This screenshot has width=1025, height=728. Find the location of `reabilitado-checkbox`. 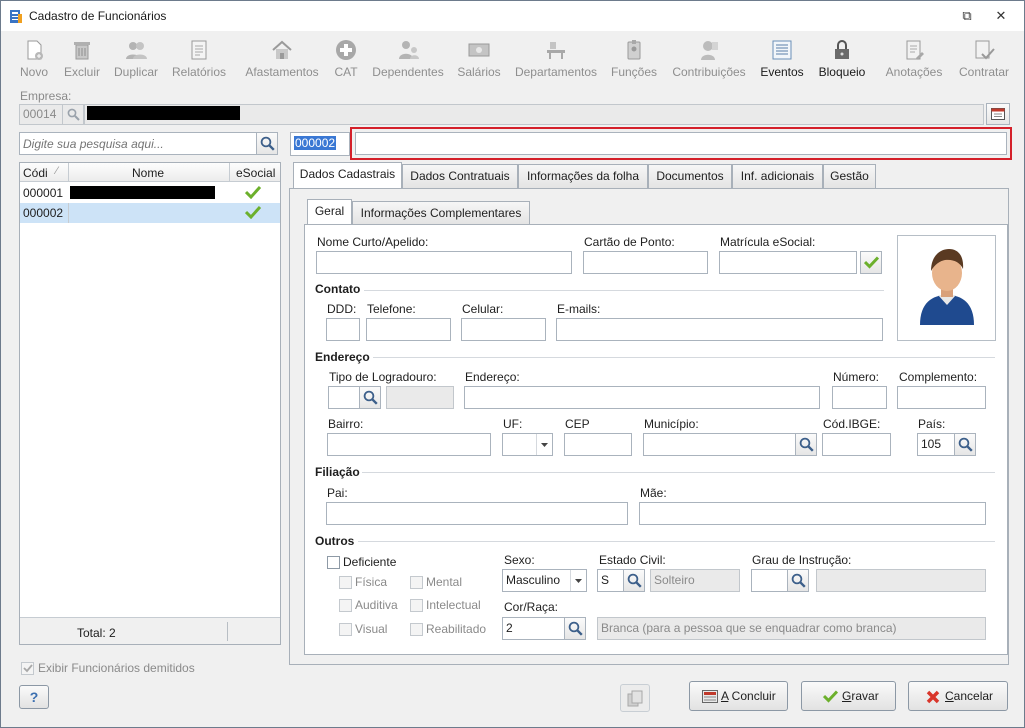

reabilitado-checkbox is located at coordinates (416, 629).